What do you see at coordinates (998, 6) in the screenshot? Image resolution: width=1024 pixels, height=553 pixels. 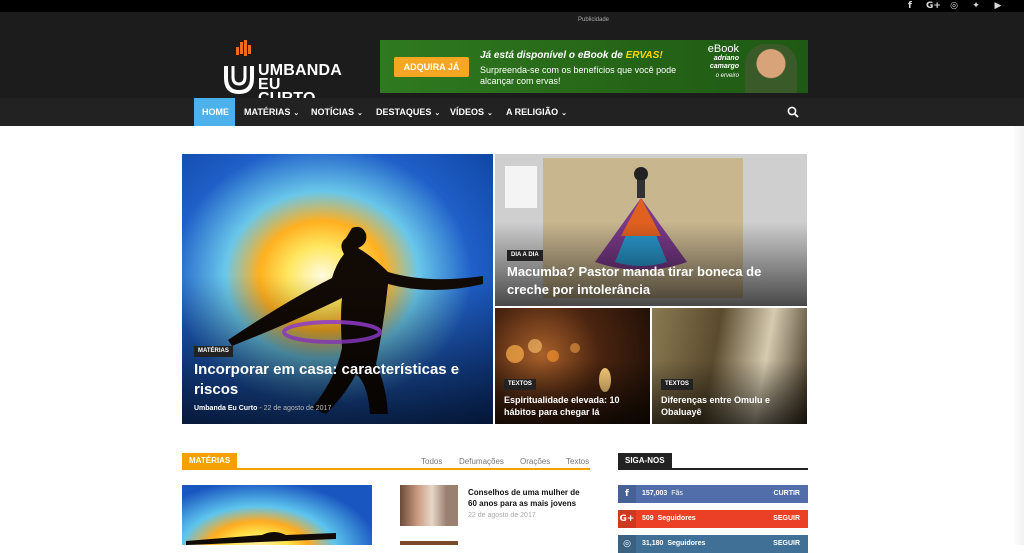 I see `youtube-icon: ▶` at bounding box center [998, 6].